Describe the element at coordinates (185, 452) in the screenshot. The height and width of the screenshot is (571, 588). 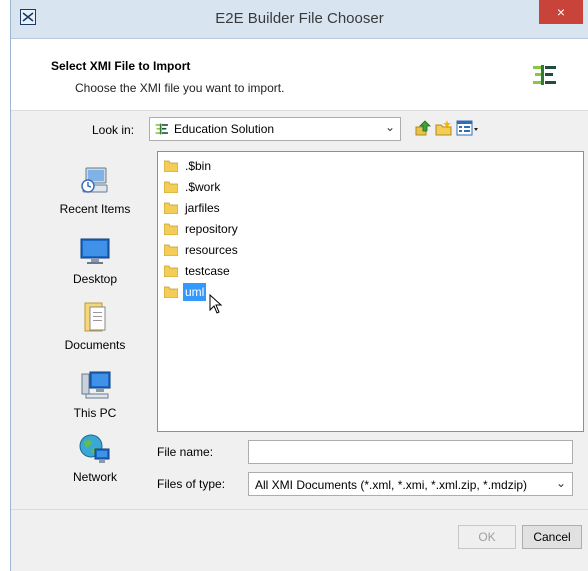
I see `file-name-label: File name:` at that location.